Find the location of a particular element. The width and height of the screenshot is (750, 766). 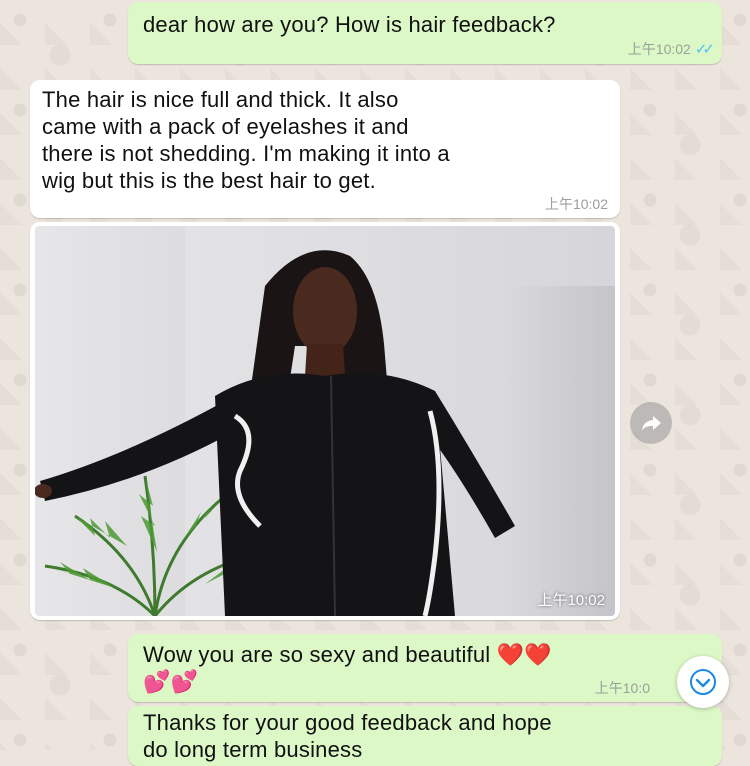

message-line: Thanks for your good feedback and hope is located at coordinates (347, 722).